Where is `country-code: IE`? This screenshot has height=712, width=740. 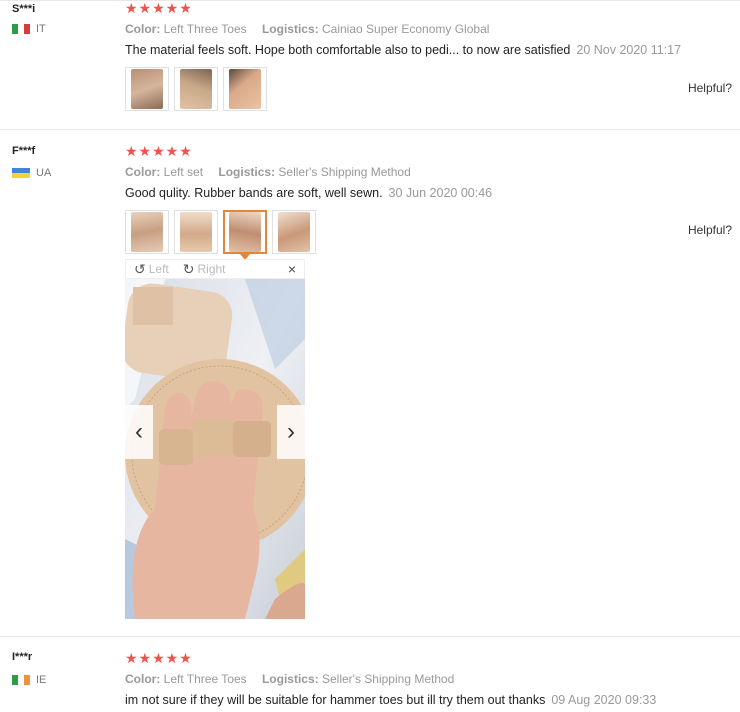
country-code: IE is located at coordinates (41, 680).